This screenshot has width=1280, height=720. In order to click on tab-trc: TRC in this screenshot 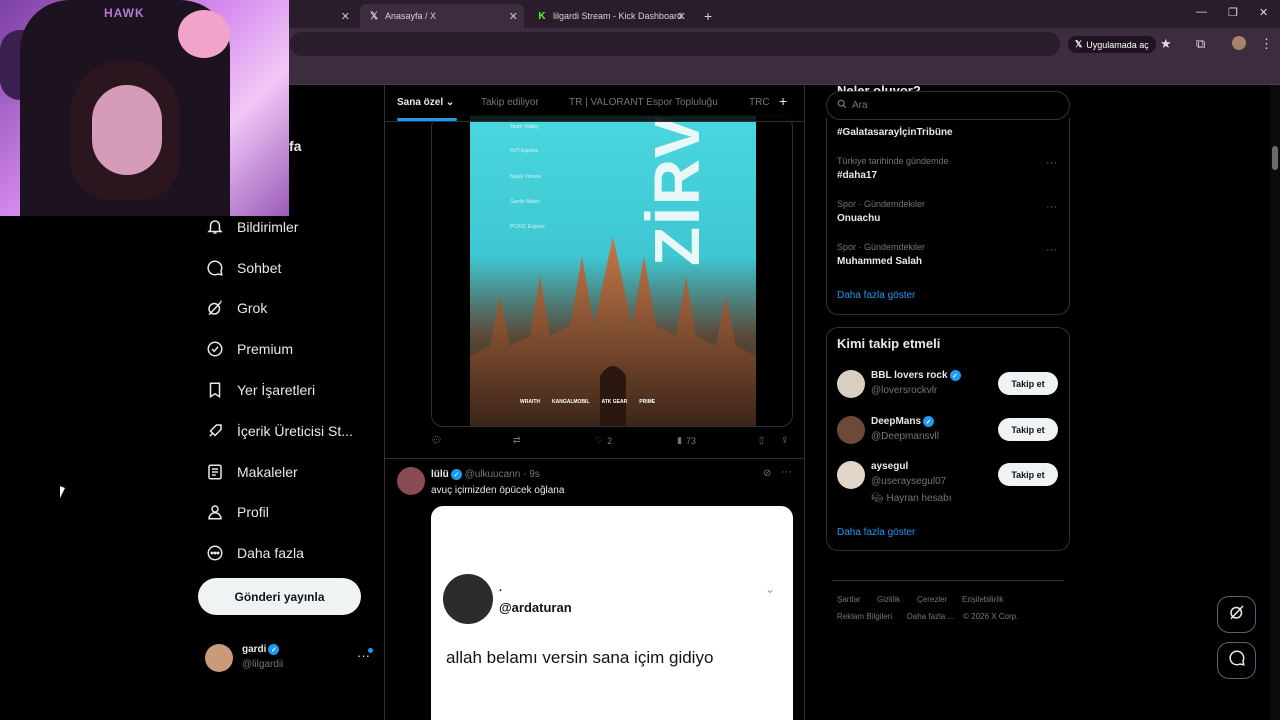, I will do `click(759, 102)`.